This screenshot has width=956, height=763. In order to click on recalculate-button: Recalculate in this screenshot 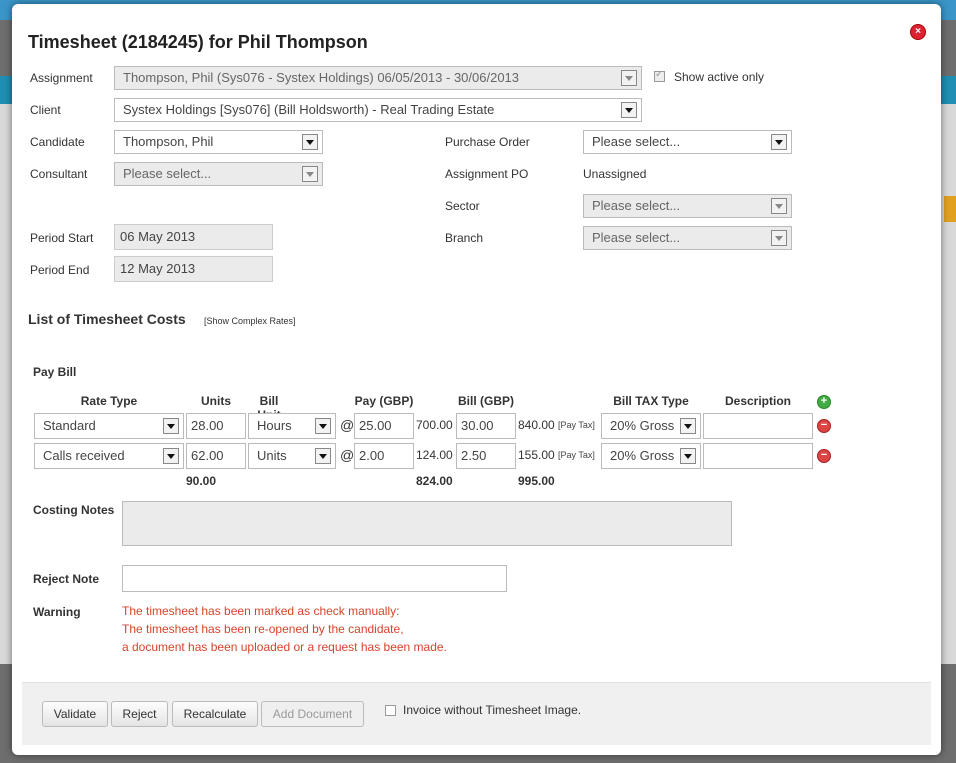, I will do `click(215, 714)`.